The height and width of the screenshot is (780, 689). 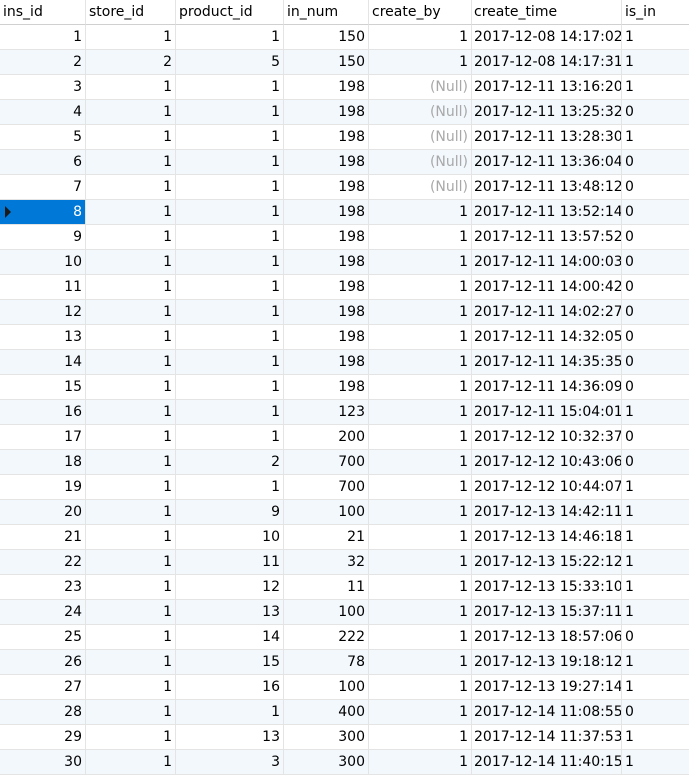 I want to click on cell-ins-id: 30, so click(x=43, y=762).